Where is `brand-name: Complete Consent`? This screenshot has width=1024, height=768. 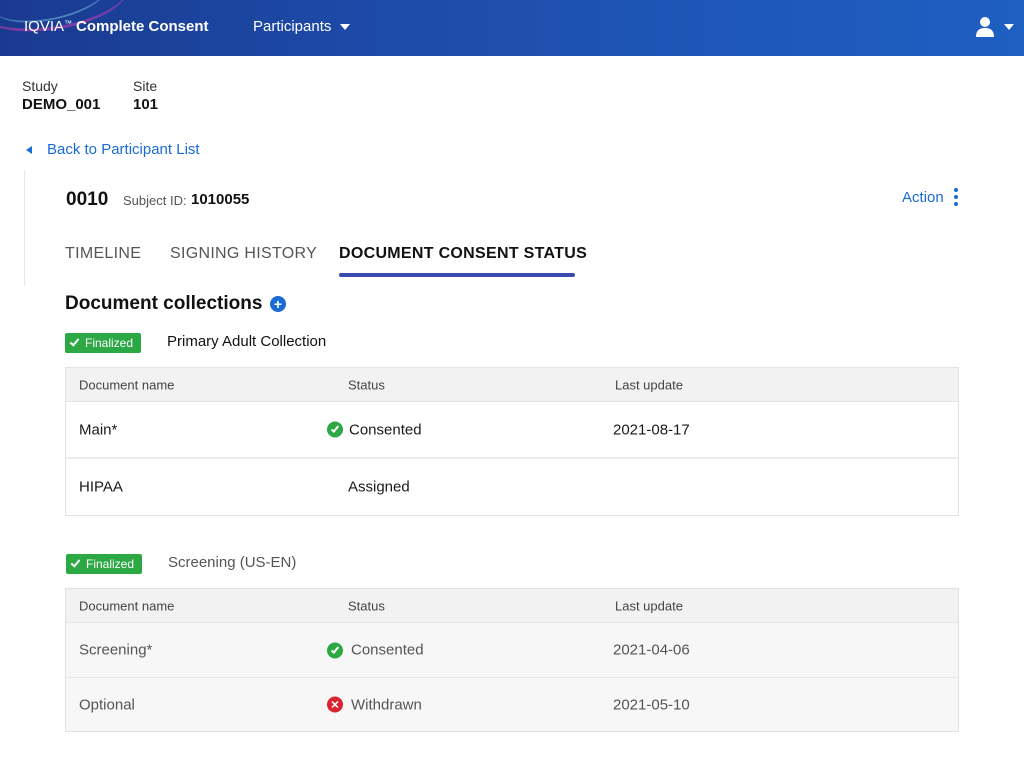
brand-name: Complete Consent is located at coordinates (142, 26).